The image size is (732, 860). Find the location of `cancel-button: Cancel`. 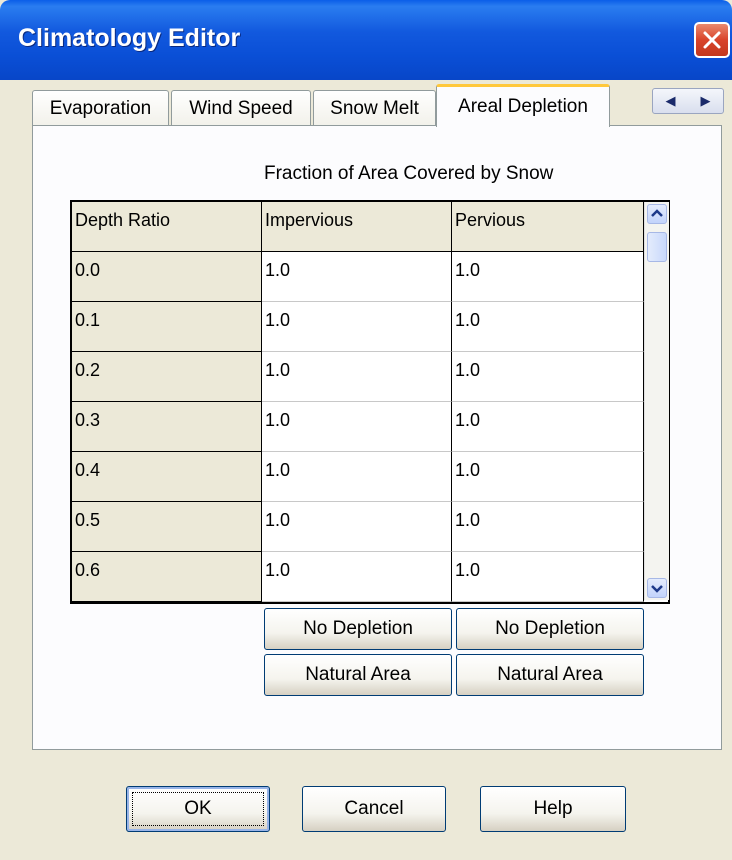

cancel-button: Cancel is located at coordinates (374, 809).